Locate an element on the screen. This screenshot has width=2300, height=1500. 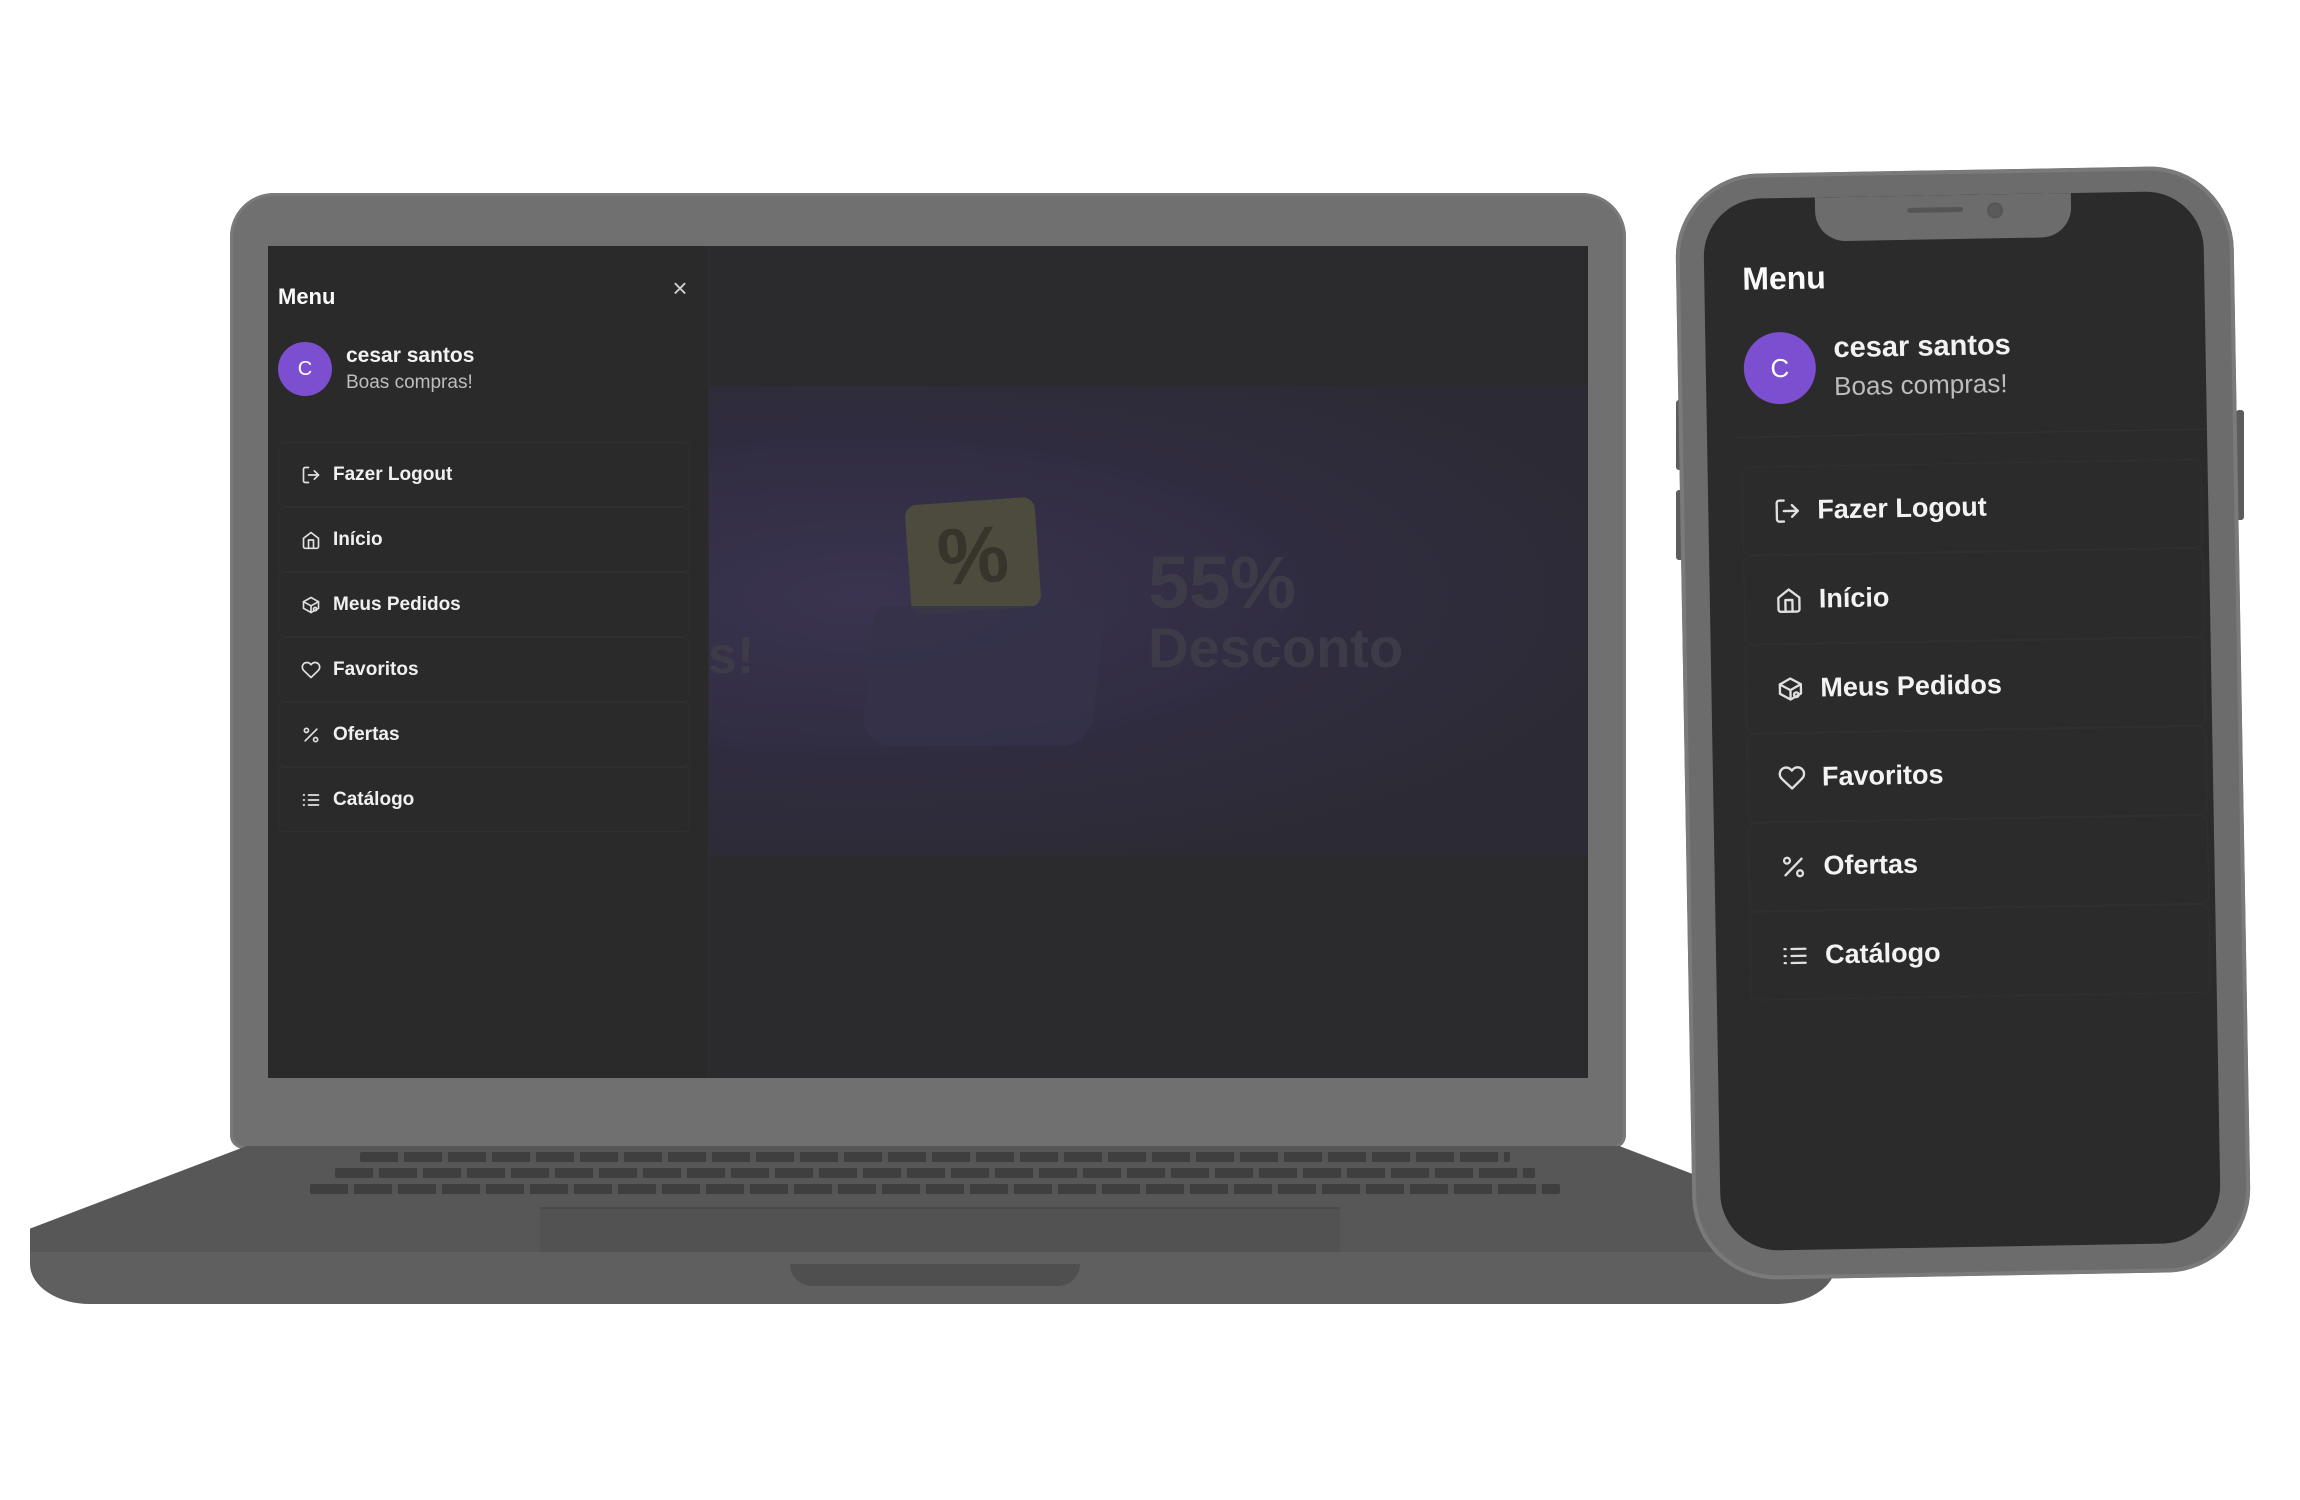
camera-icon is located at coordinates (1995, 210).